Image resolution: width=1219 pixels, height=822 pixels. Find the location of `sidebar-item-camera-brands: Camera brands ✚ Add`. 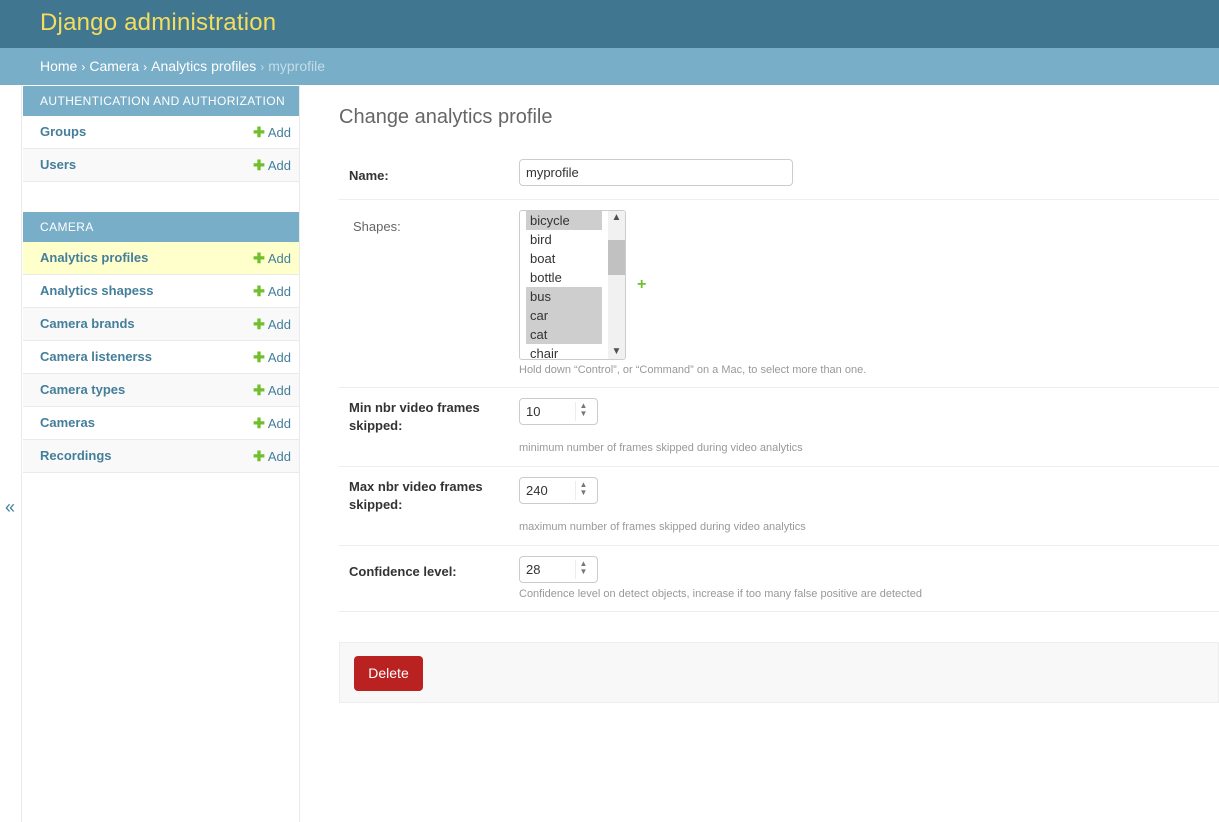

sidebar-item-camera-brands: Camera brands ✚ Add is located at coordinates (161, 324).